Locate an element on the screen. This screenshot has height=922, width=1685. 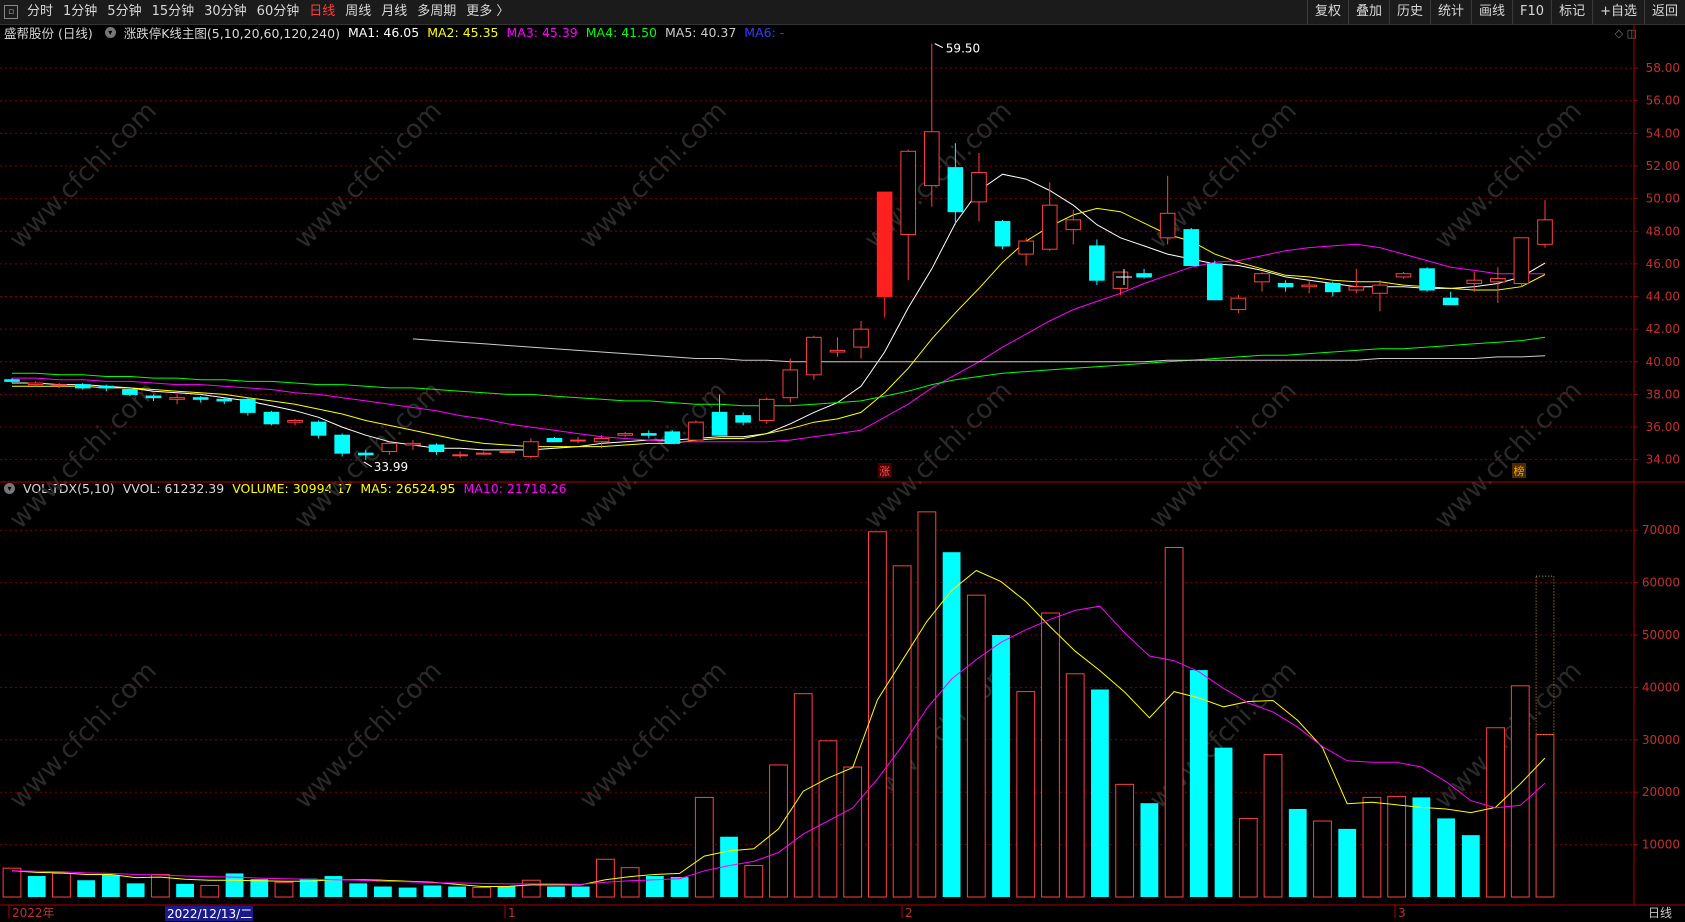
volume-tick-label: 40000 is located at coordinates (1661, 687).